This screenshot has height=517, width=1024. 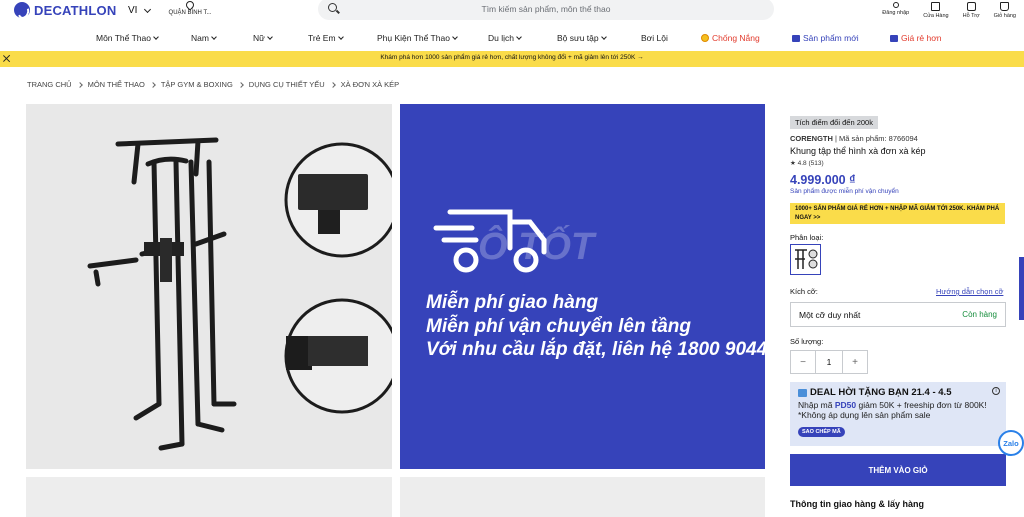 What do you see at coordinates (831, 38) in the screenshot?
I see `nav-label: Sản phẩm mới` at bounding box center [831, 38].